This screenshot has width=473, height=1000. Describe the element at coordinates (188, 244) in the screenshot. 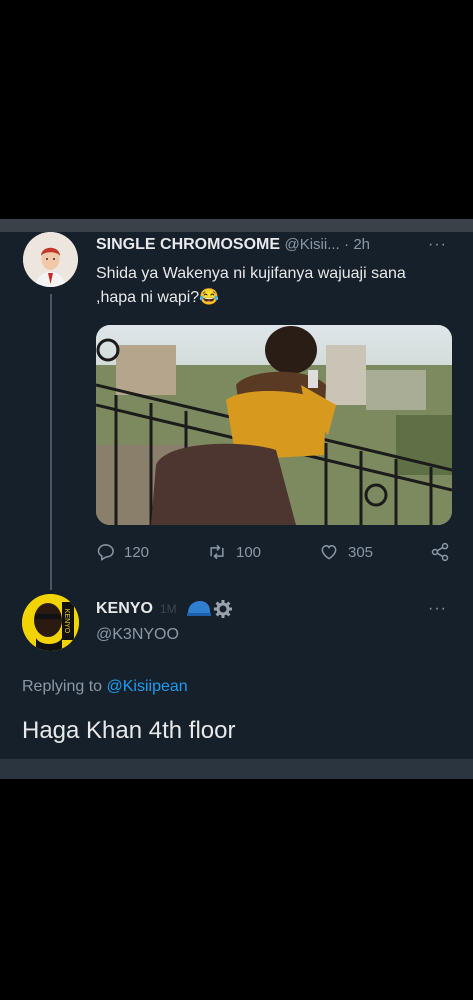

I see `author-name: SINGLE CHROMOSOME` at that location.